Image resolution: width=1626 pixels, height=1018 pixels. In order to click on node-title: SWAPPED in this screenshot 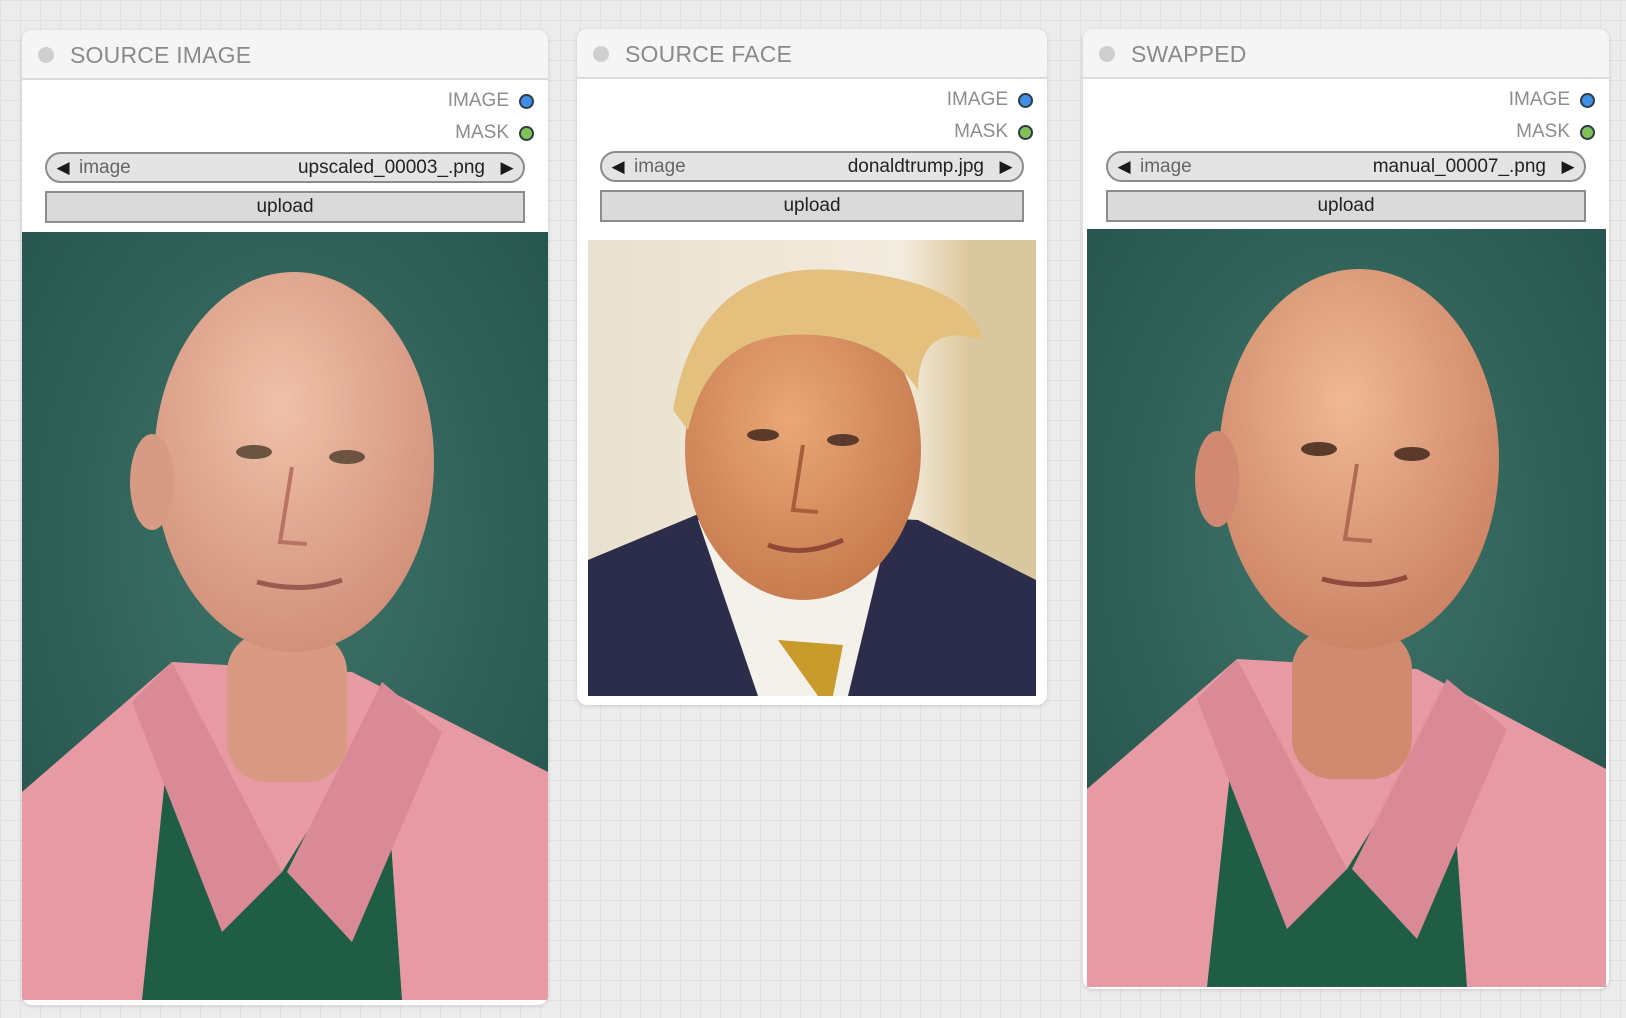, I will do `click(1189, 54)`.